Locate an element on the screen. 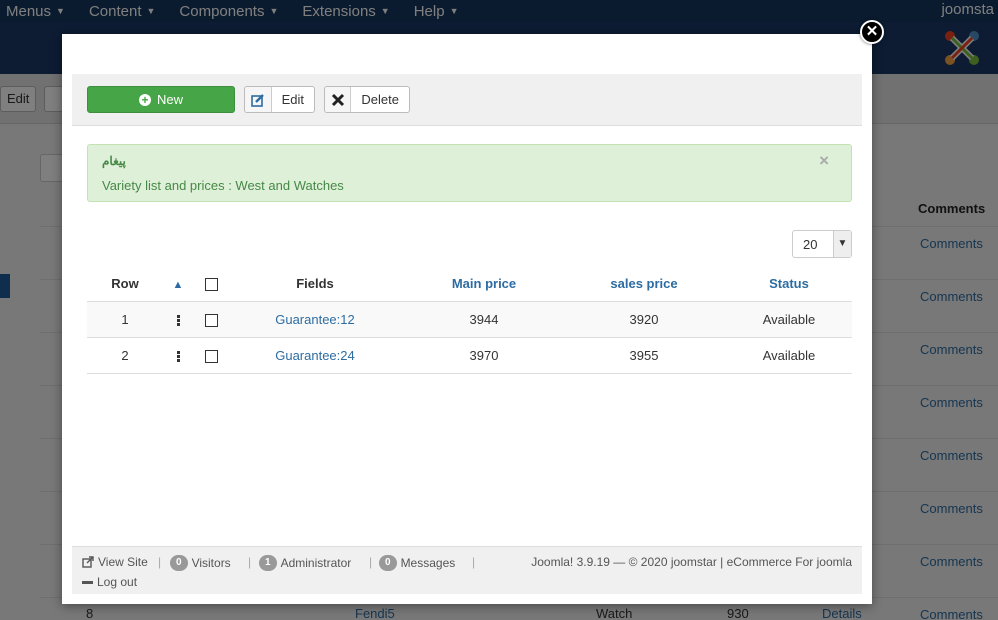  column-header-fields: Fields is located at coordinates (315, 283).